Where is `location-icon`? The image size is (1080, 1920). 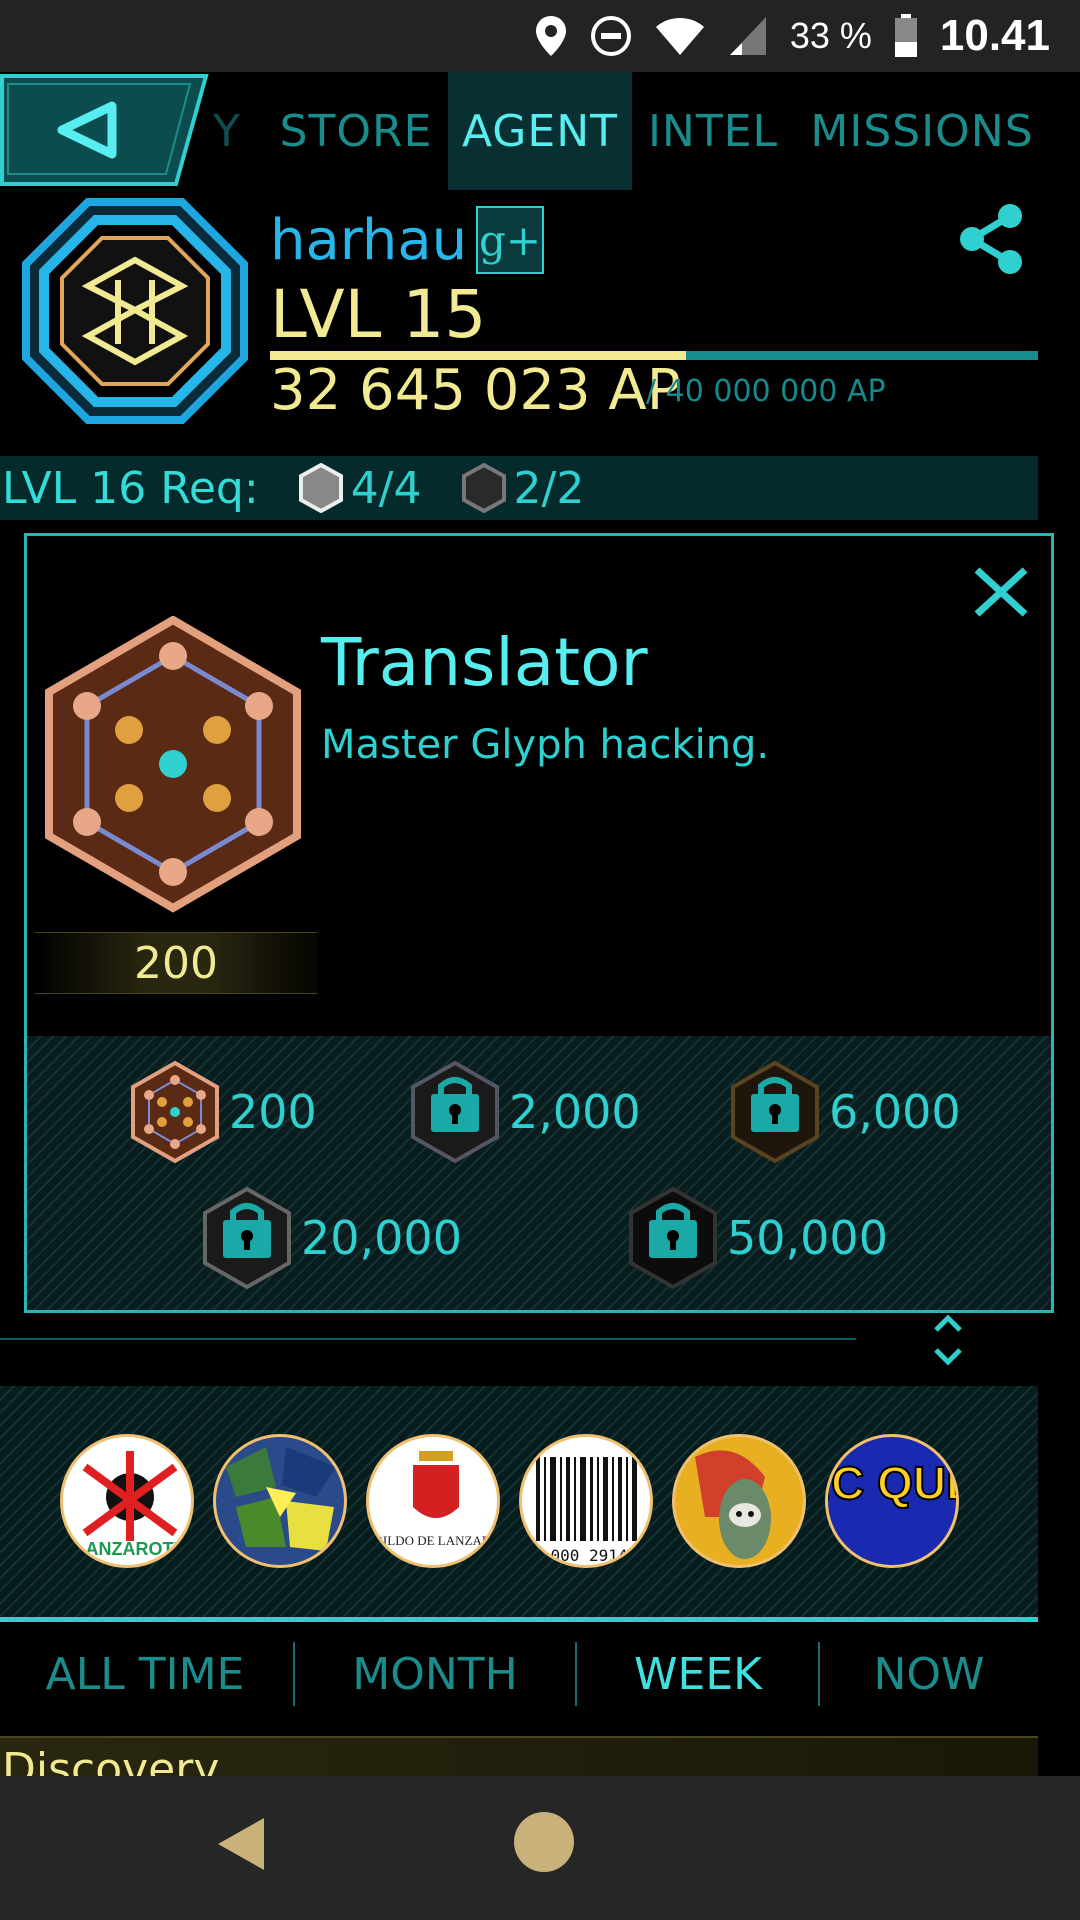 location-icon is located at coordinates (551, 36).